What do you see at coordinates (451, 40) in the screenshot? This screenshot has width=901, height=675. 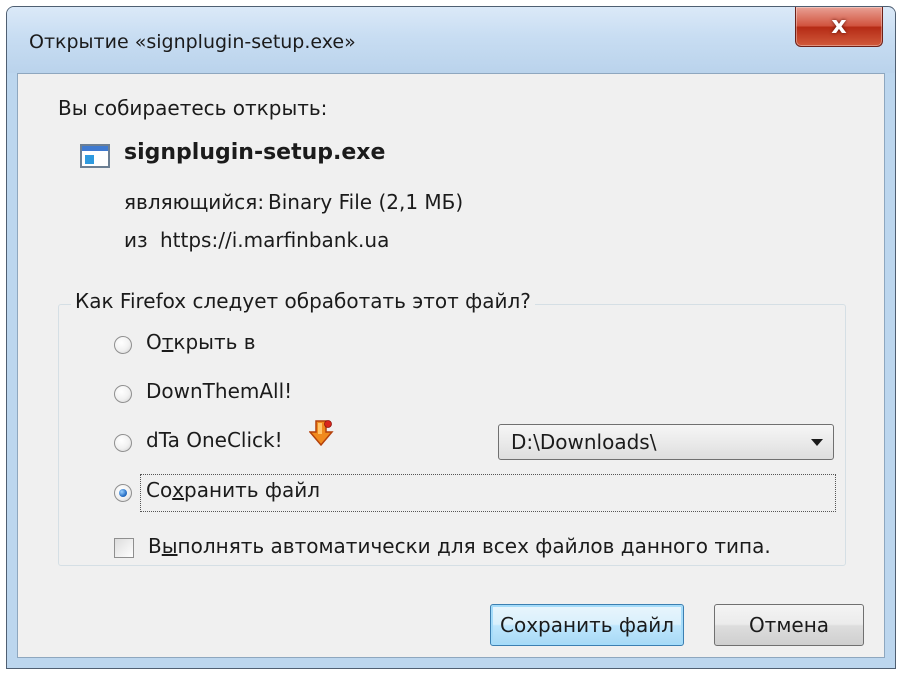 I see `title-bar: Открытие «signplugin-setup.exe» x` at bounding box center [451, 40].